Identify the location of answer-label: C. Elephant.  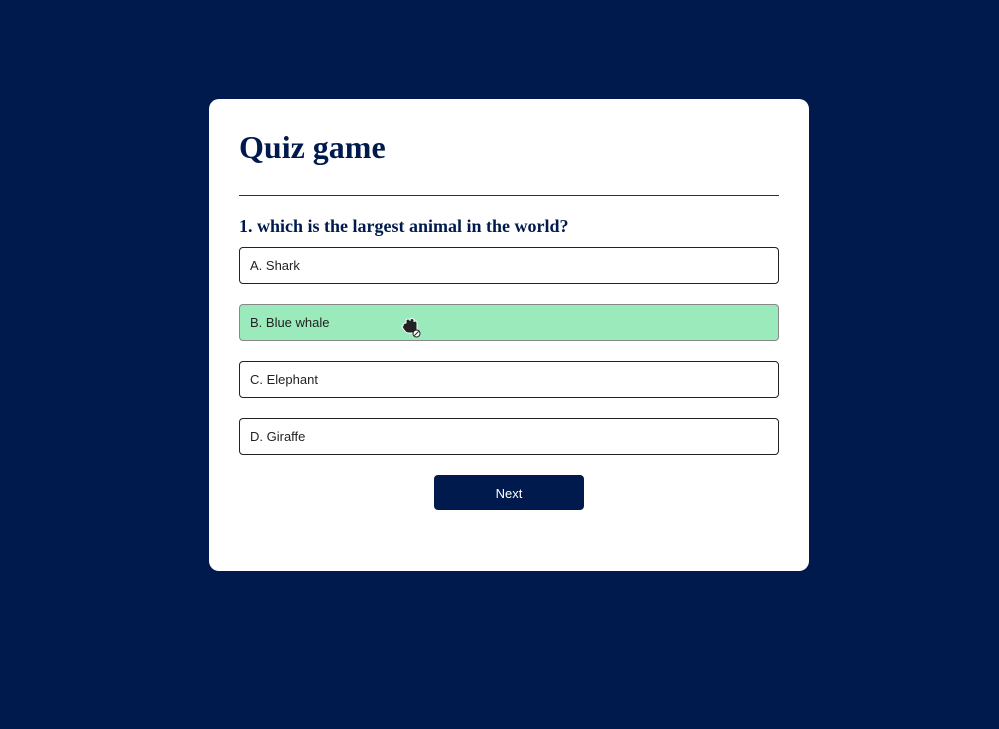
(284, 379).